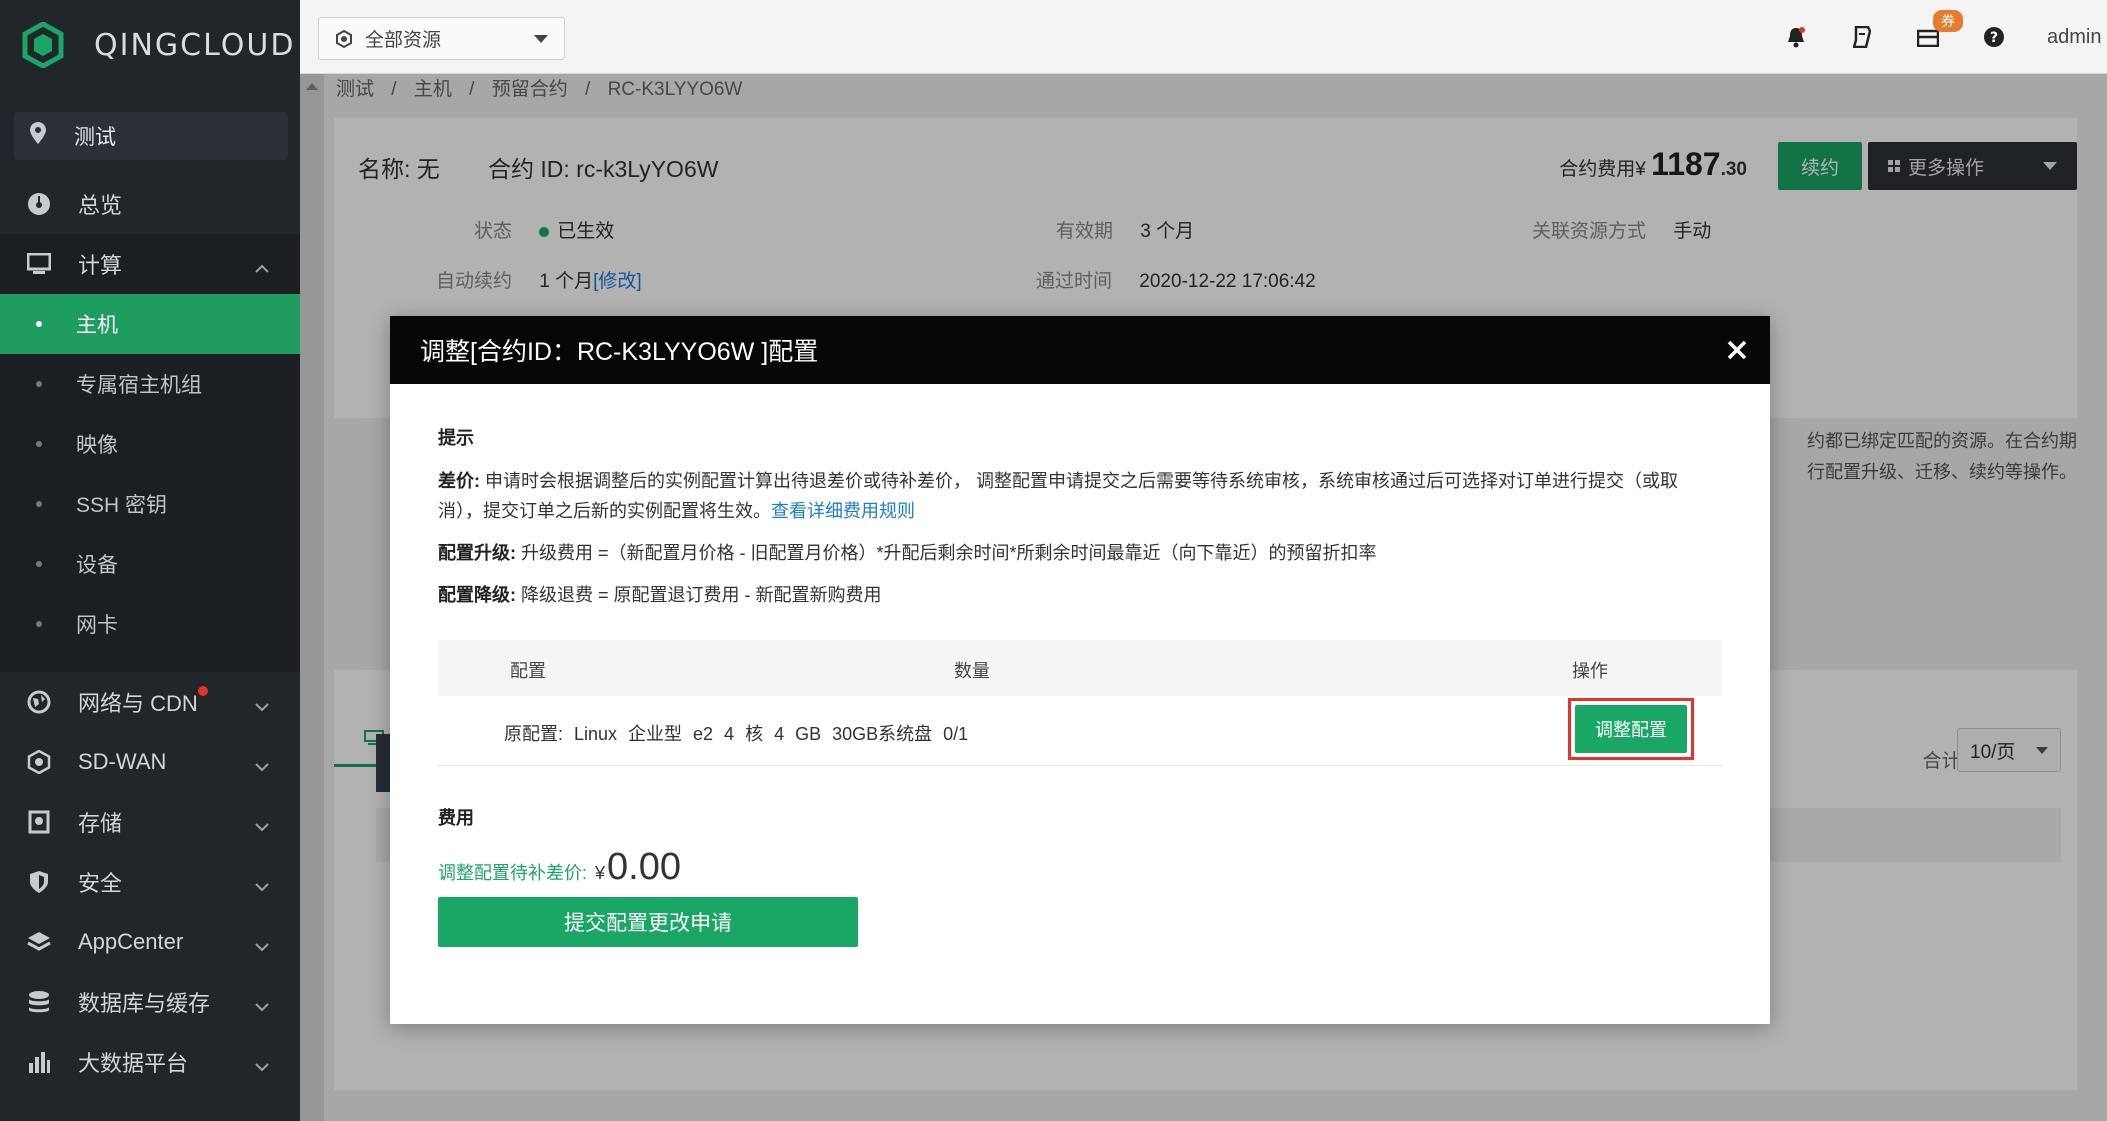 Image resolution: width=2107 pixels, height=1121 pixels. Describe the element at coordinates (150, 564) in the screenshot. I see `sidebar-item-devices: 设备` at that location.